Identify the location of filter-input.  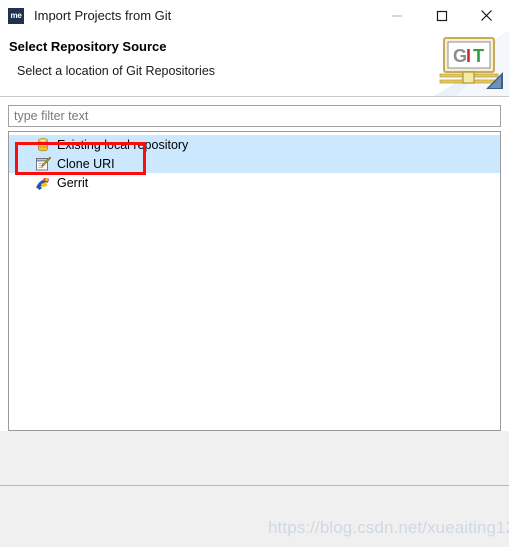
(254, 116).